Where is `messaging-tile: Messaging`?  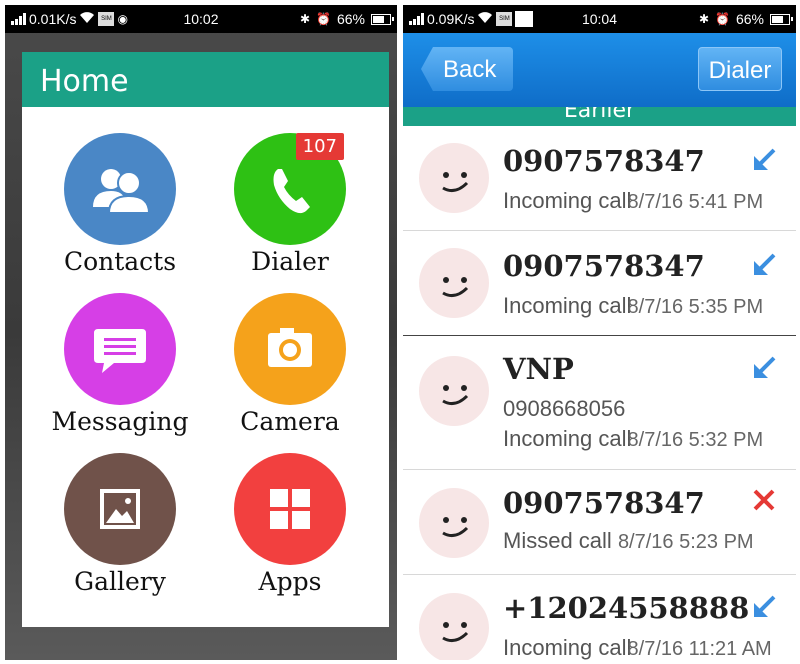
messaging-tile: Messaging is located at coordinates (120, 364).